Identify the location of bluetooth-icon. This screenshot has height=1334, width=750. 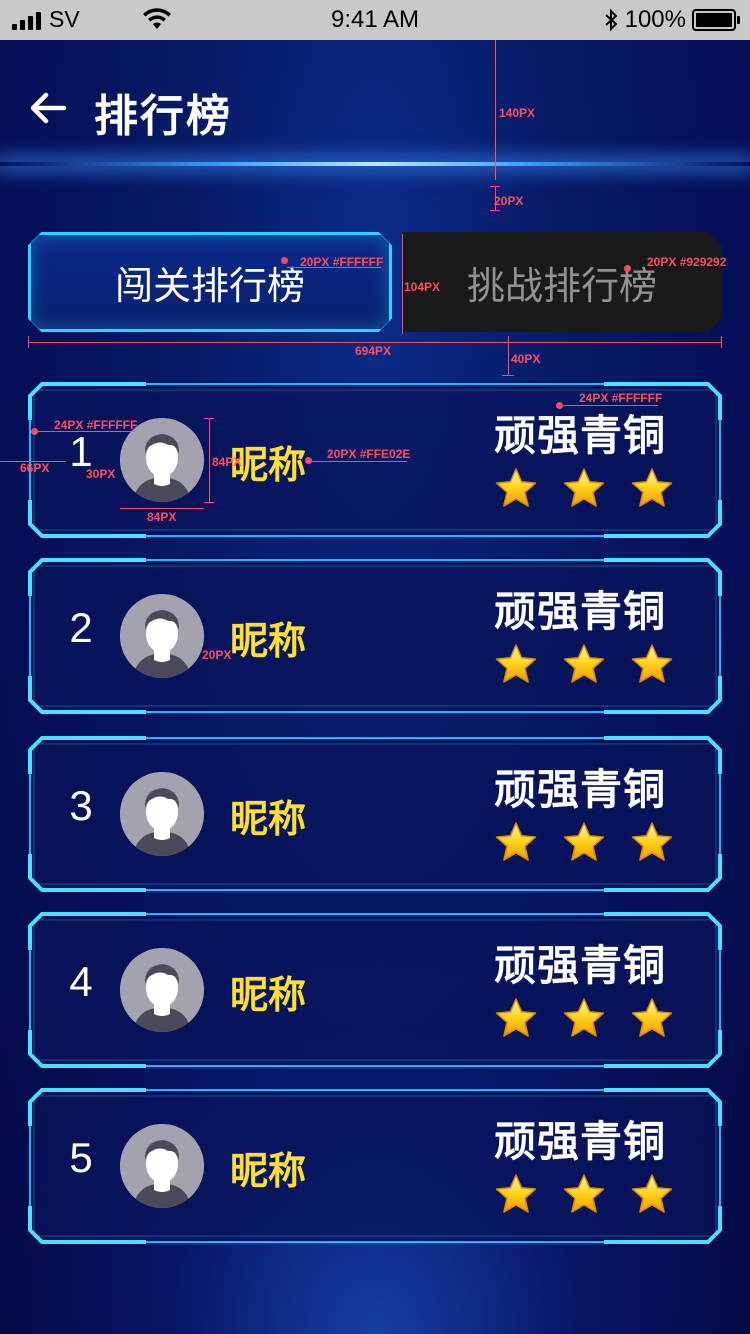
(611, 20).